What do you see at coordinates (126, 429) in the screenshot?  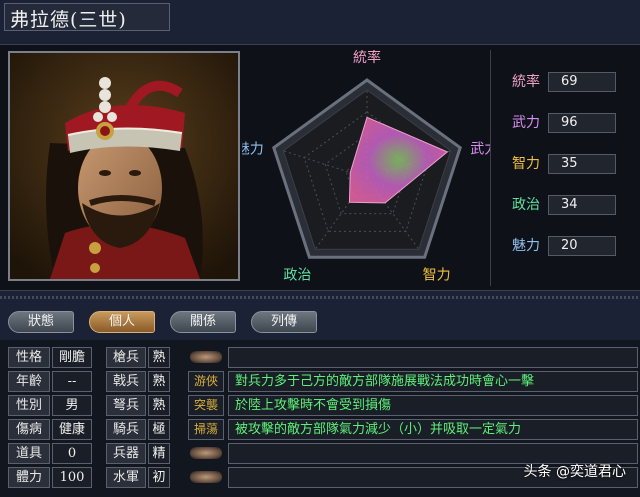 I see `troop-label: 騎兵` at bounding box center [126, 429].